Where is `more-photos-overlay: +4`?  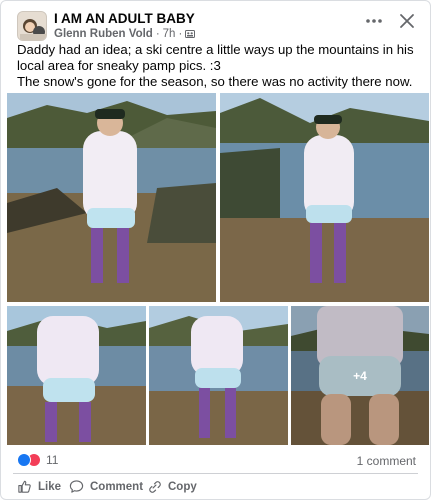 more-photos-overlay: +4 is located at coordinates (360, 375).